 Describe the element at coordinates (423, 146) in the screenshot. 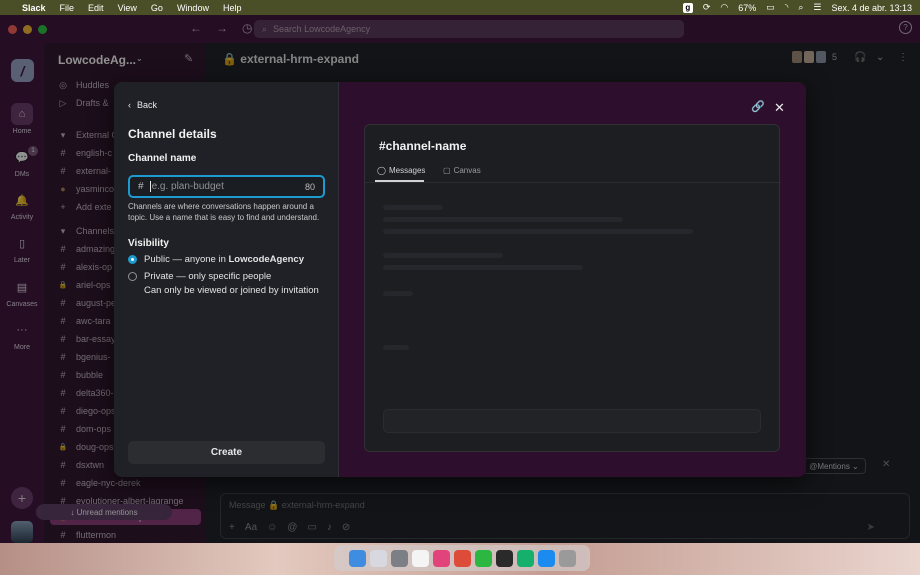

I see `preview-channel-name: #channel-name` at that location.